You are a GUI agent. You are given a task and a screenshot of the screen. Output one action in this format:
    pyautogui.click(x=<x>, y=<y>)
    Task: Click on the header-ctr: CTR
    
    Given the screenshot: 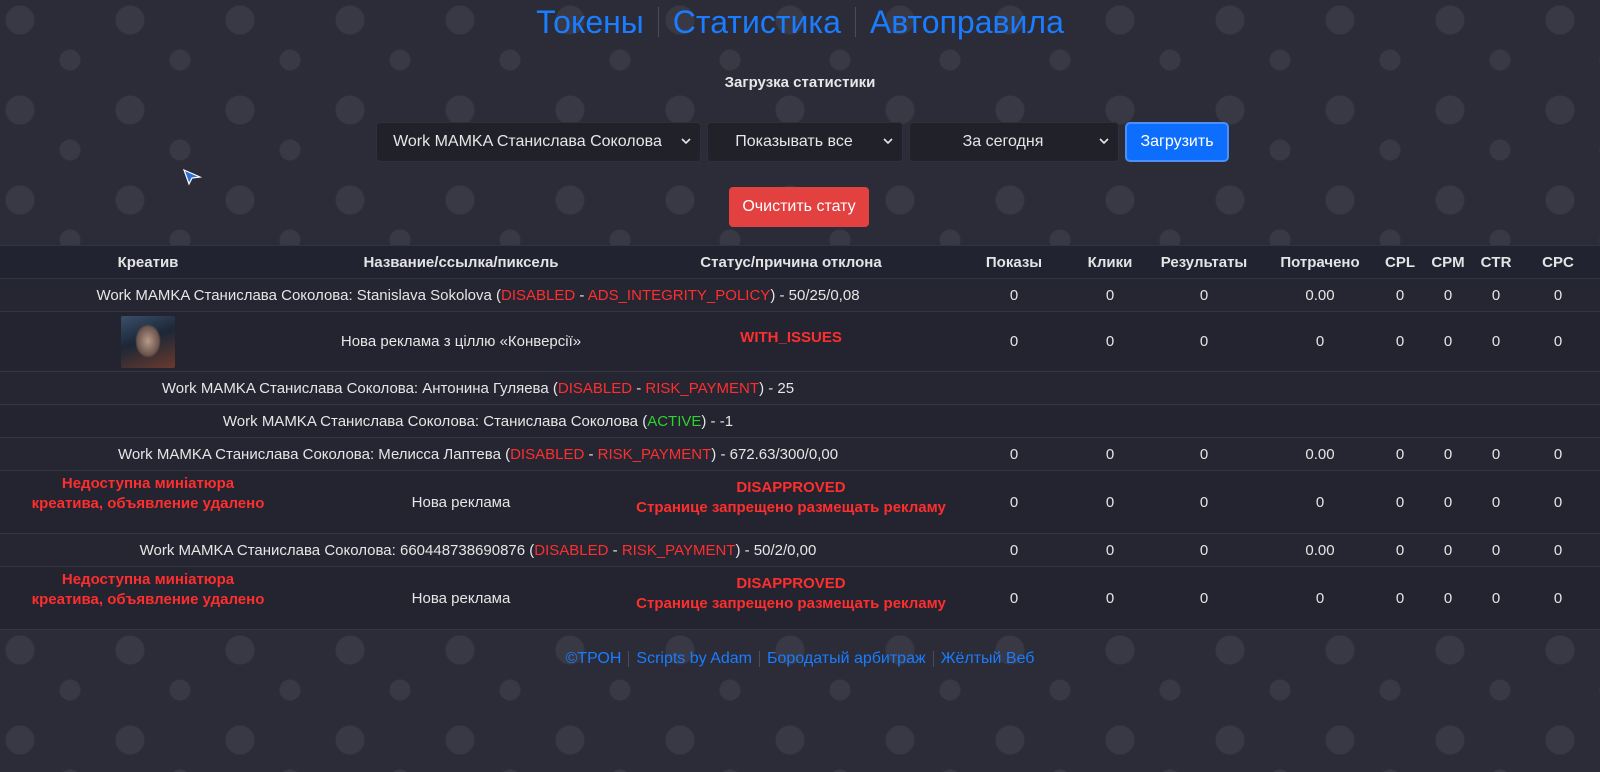 What is the action you would take?
    pyautogui.click(x=1496, y=262)
    